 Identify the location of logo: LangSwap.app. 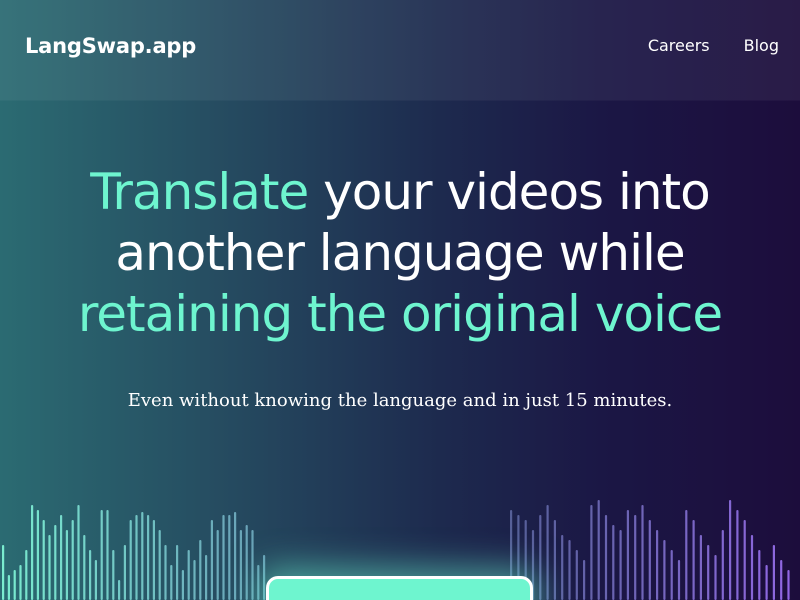
(110, 46).